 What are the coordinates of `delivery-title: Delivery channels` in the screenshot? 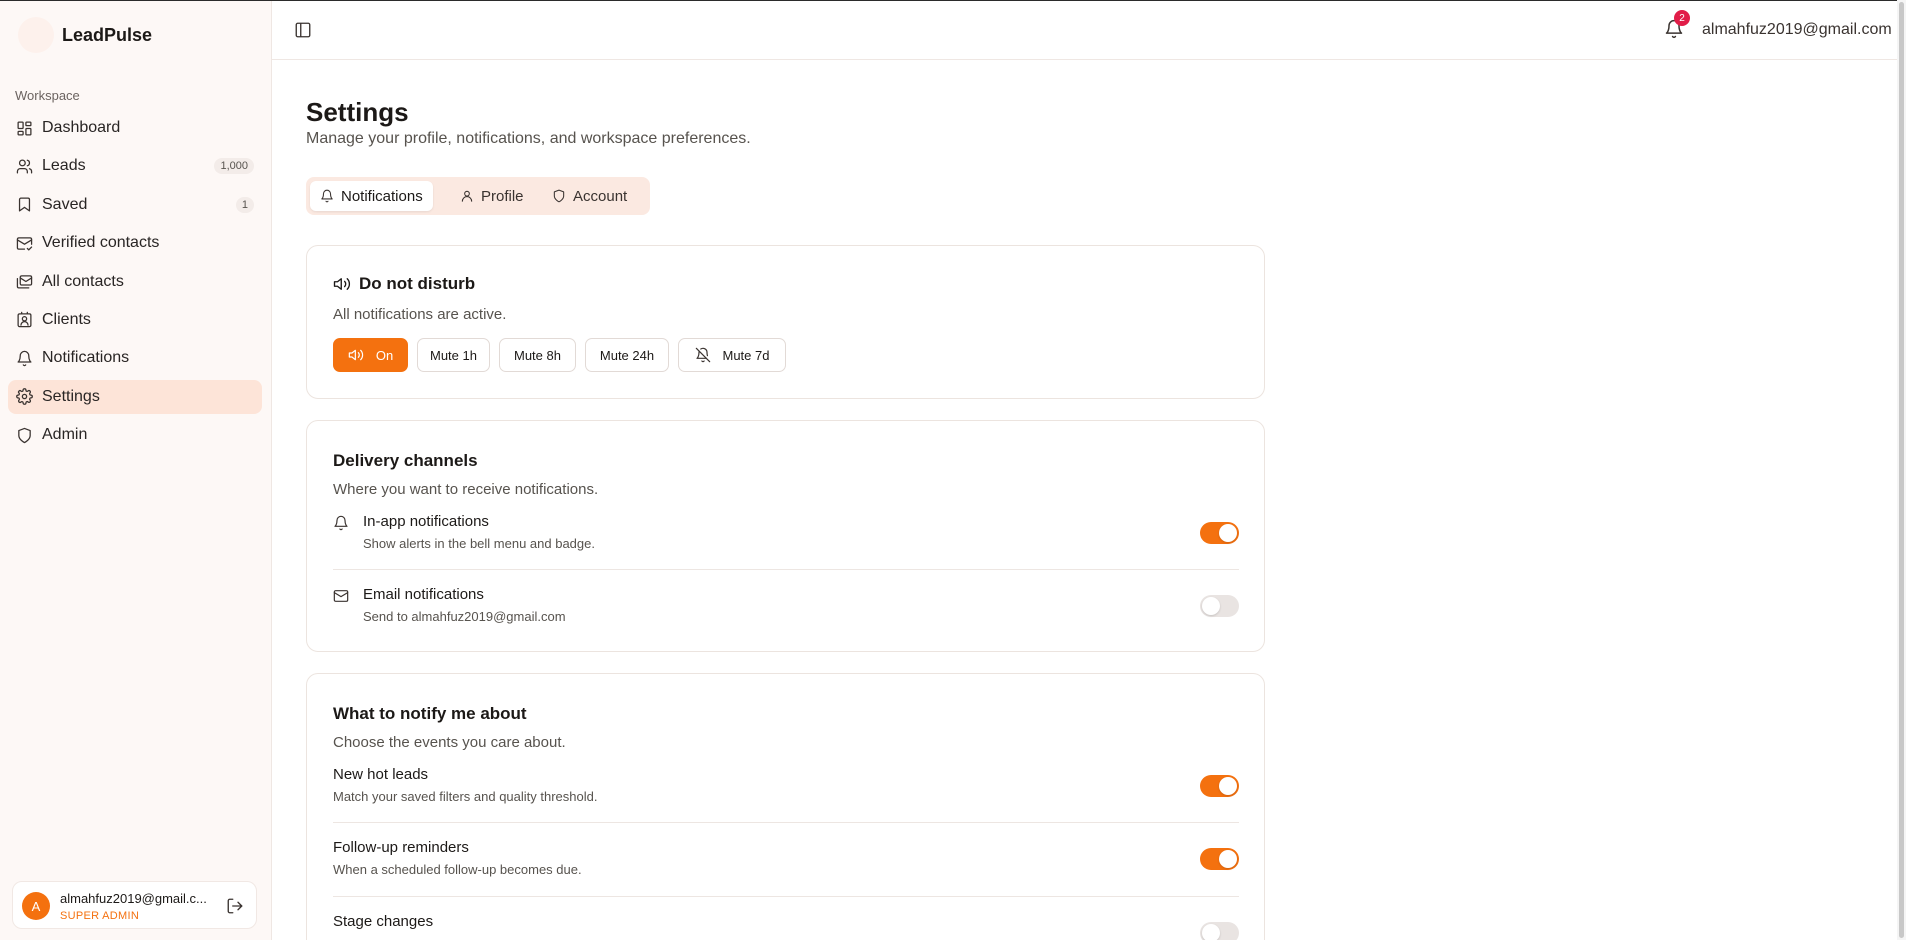 It's located at (405, 460).